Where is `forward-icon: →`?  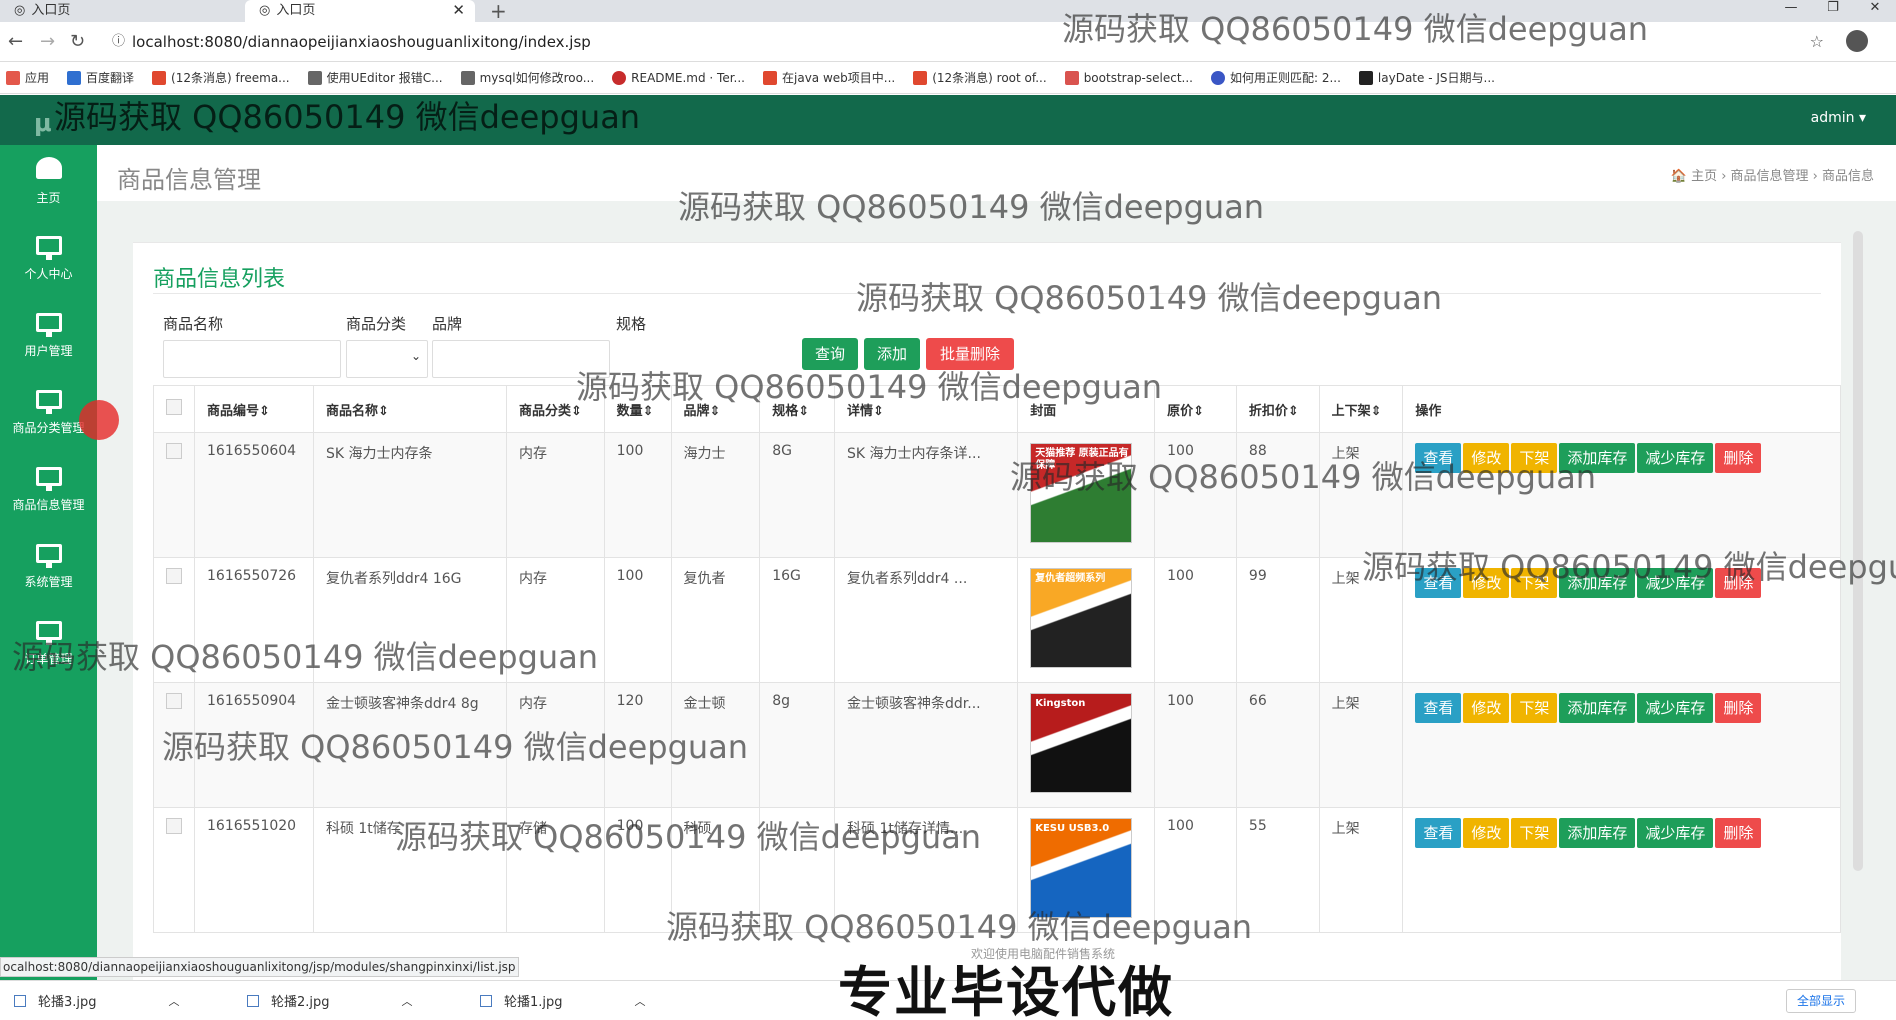 forward-icon: → is located at coordinates (47, 41).